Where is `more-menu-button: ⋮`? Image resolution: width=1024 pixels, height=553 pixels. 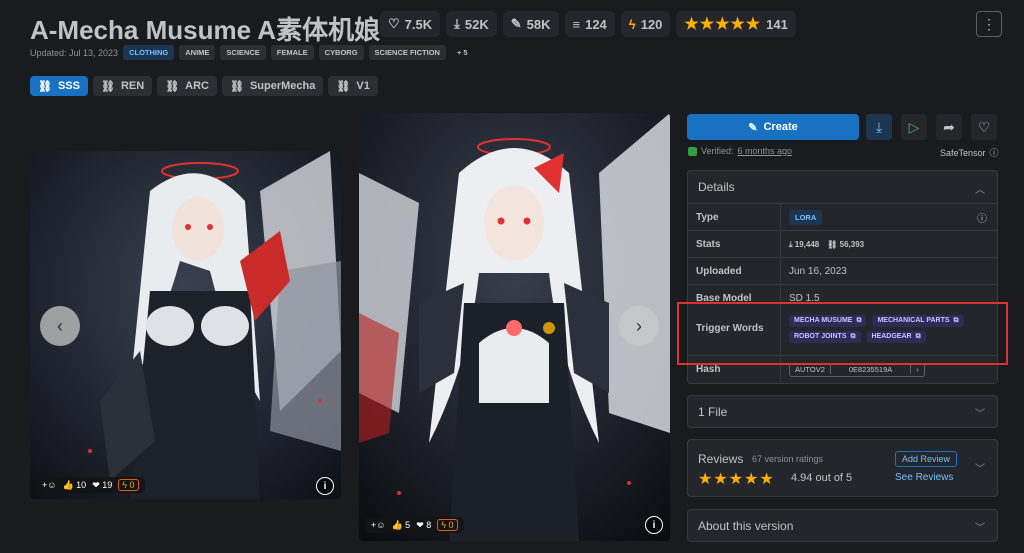
more-menu-button: ⋮ is located at coordinates (989, 24).